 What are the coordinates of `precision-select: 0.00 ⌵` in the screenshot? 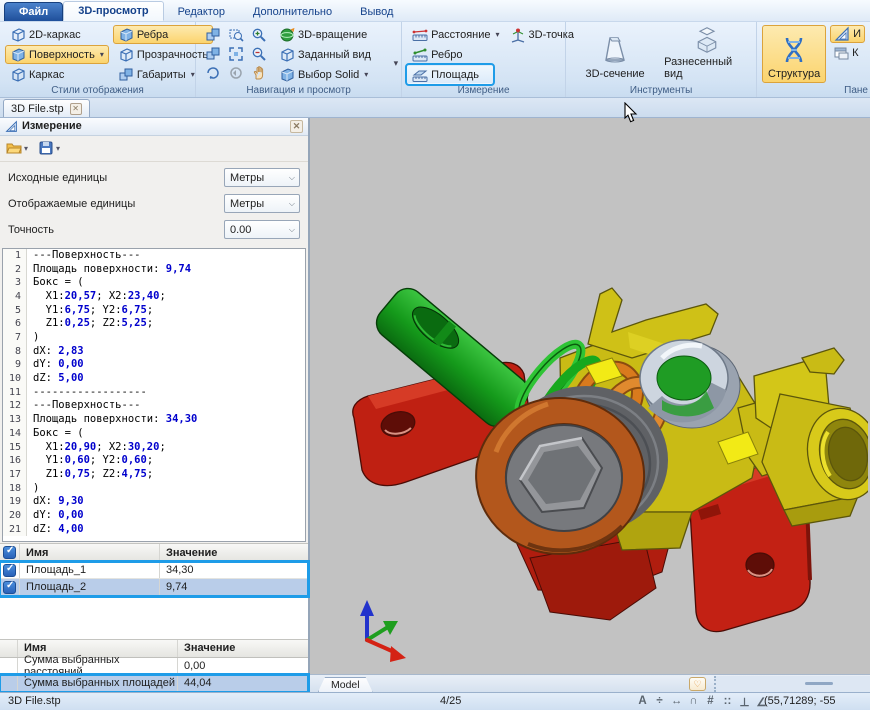 It's located at (262, 230).